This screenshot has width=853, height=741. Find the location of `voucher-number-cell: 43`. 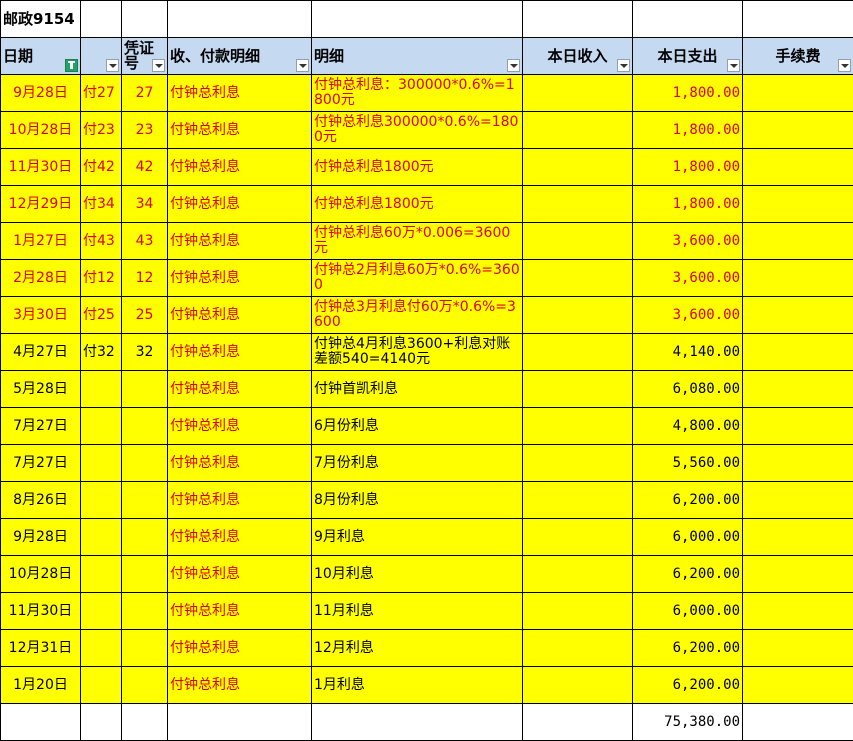

voucher-number-cell: 43 is located at coordinates (144, 241).